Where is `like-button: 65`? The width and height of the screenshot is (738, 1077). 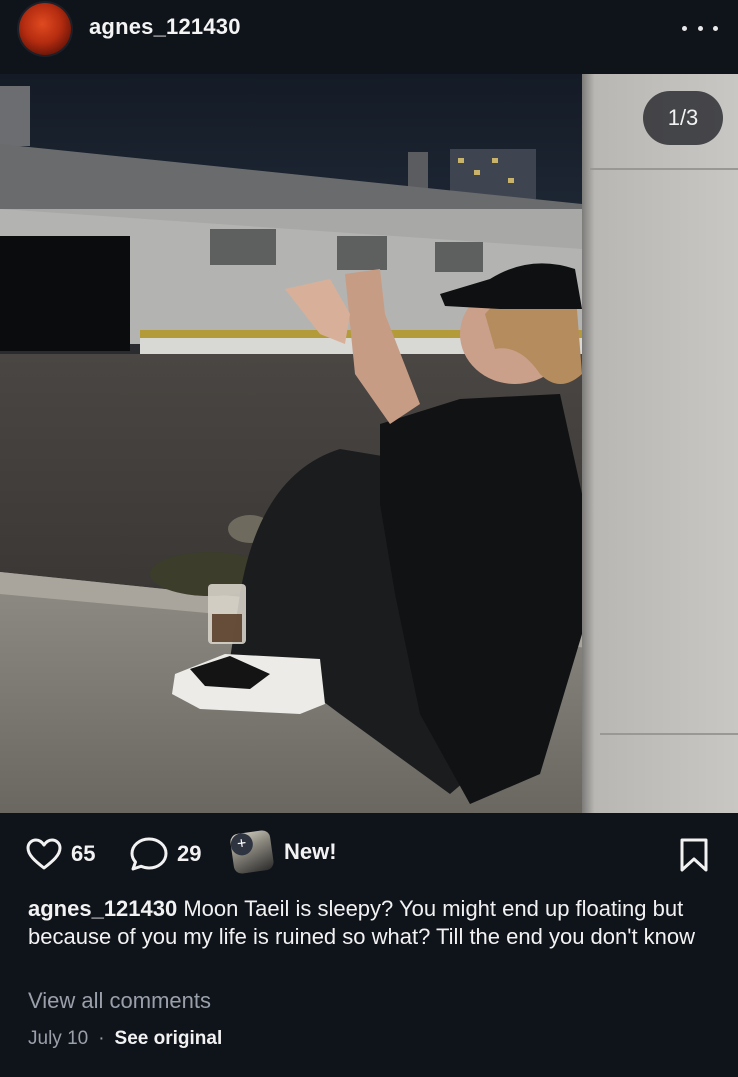 like-button: 65 is located at coordinates (60, 854).